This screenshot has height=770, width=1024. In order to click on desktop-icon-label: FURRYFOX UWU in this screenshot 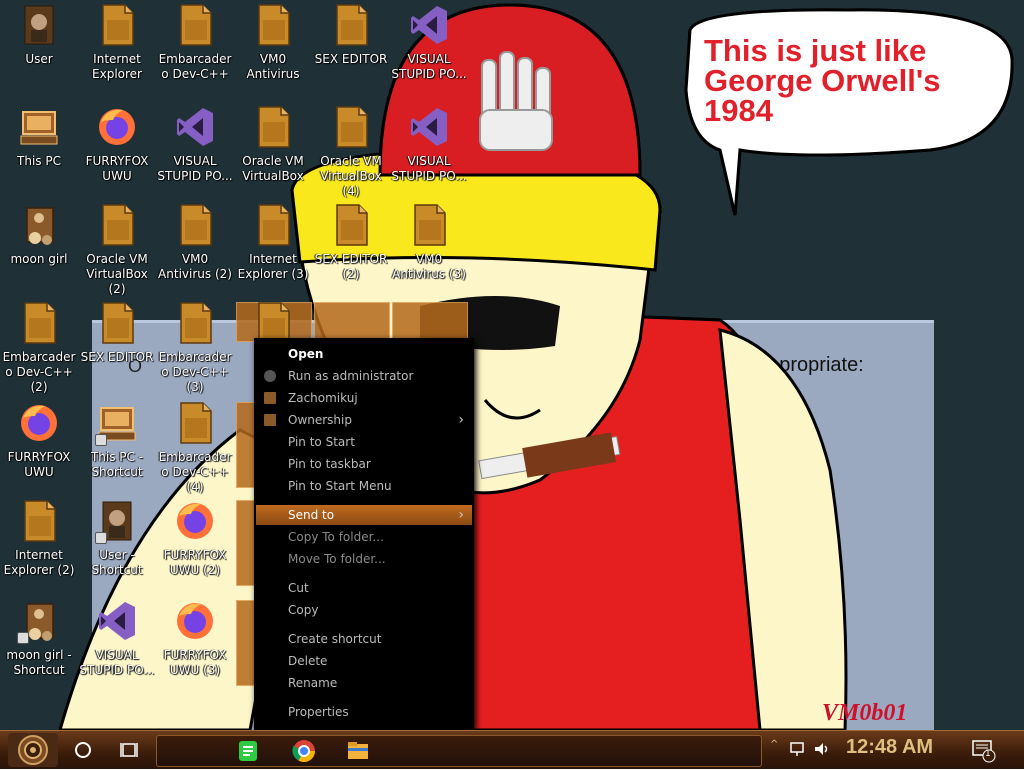, I will do `click(117, 168)`.